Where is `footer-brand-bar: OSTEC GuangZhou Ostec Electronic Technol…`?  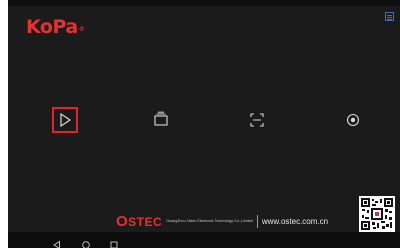
footer-brand-bar: OSTEC GuangZhou Ostec Electronic Technol… is located at coordinates (222, 221).